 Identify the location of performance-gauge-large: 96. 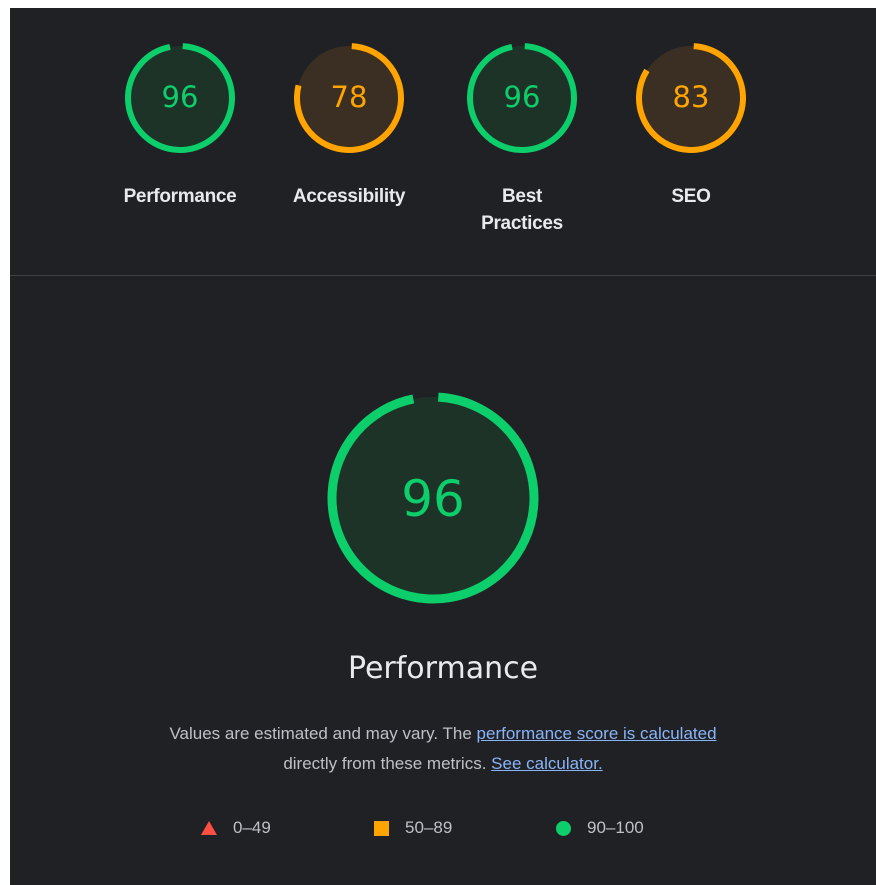
(433, 498).